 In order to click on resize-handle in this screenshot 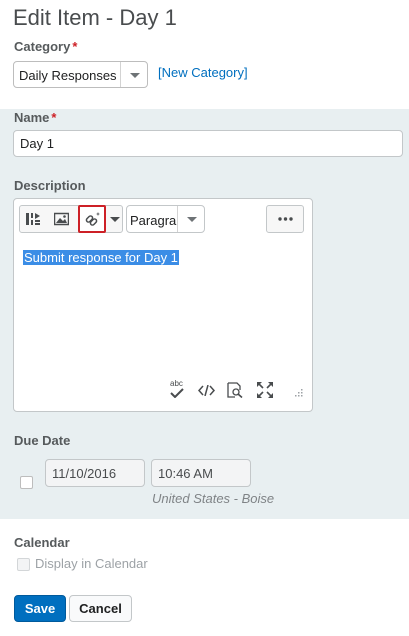, I will do `click(298, 394)`.